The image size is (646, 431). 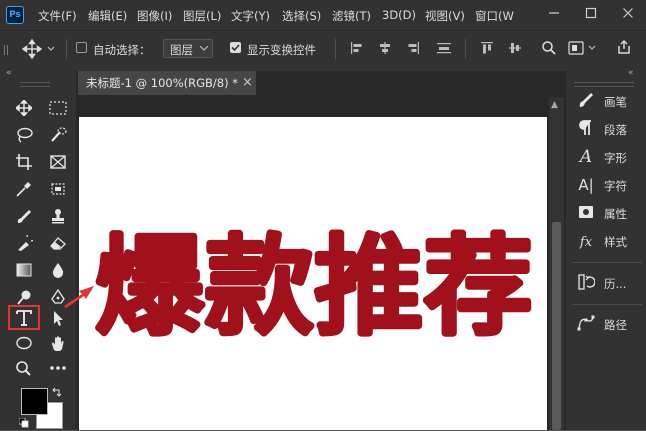 I want to click on options-bar: 自动选择： 图层 显示变换控件, so click(x=323, y=48).